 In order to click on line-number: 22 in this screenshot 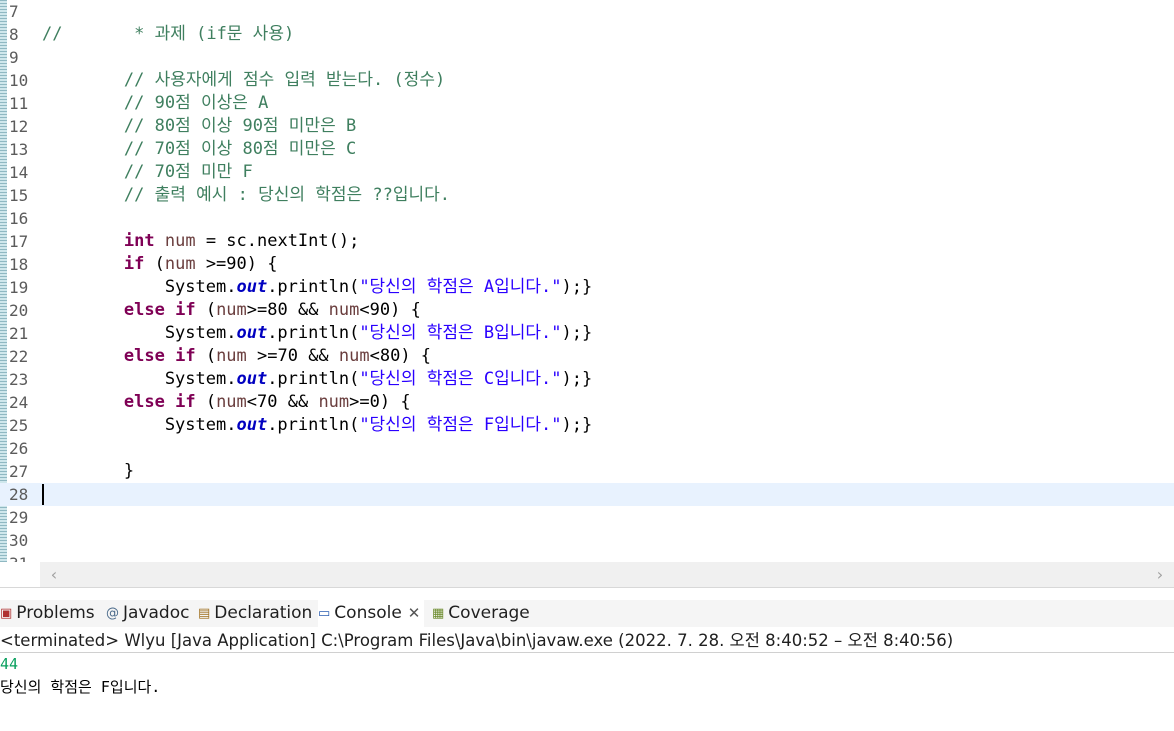, I will do `click(19, 356)`.